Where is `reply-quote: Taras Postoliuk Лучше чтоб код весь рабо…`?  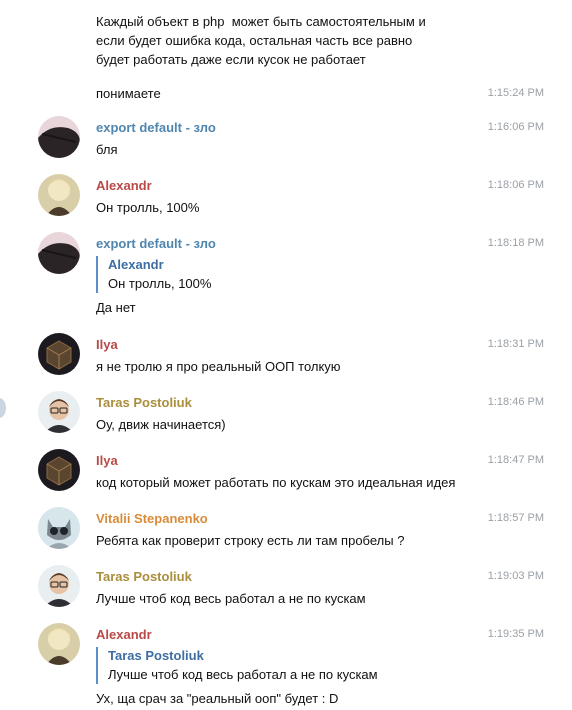 reply-quote: Taras Postoliuk Лучше чтоб код весь рабо… is located at coordinates (237, 665).